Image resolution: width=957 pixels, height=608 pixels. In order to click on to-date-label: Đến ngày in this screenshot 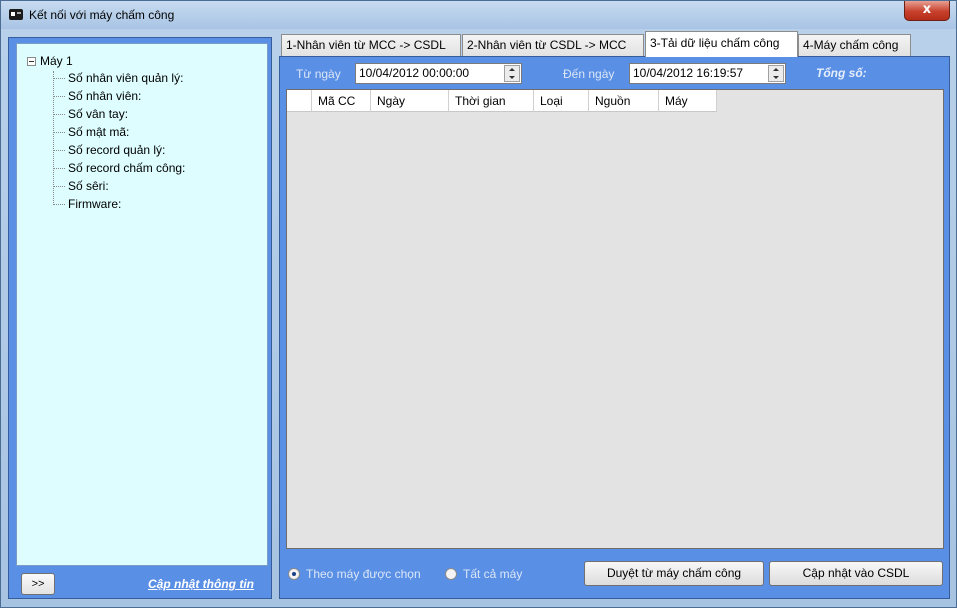, I will do `click(589, 74)`.